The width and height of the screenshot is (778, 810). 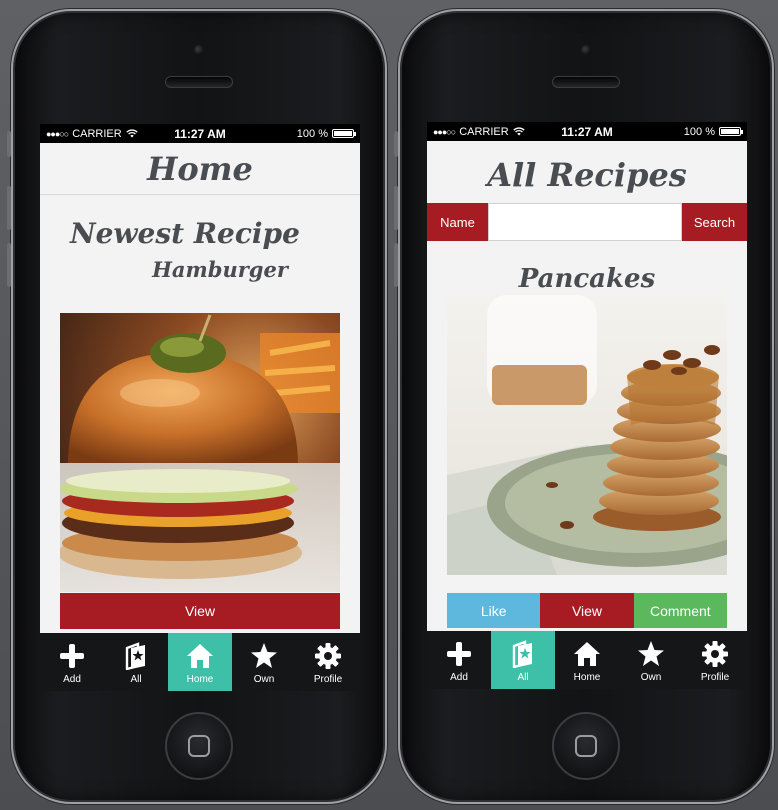 I want to click on pancakes-image, so click(x=587, y=435).